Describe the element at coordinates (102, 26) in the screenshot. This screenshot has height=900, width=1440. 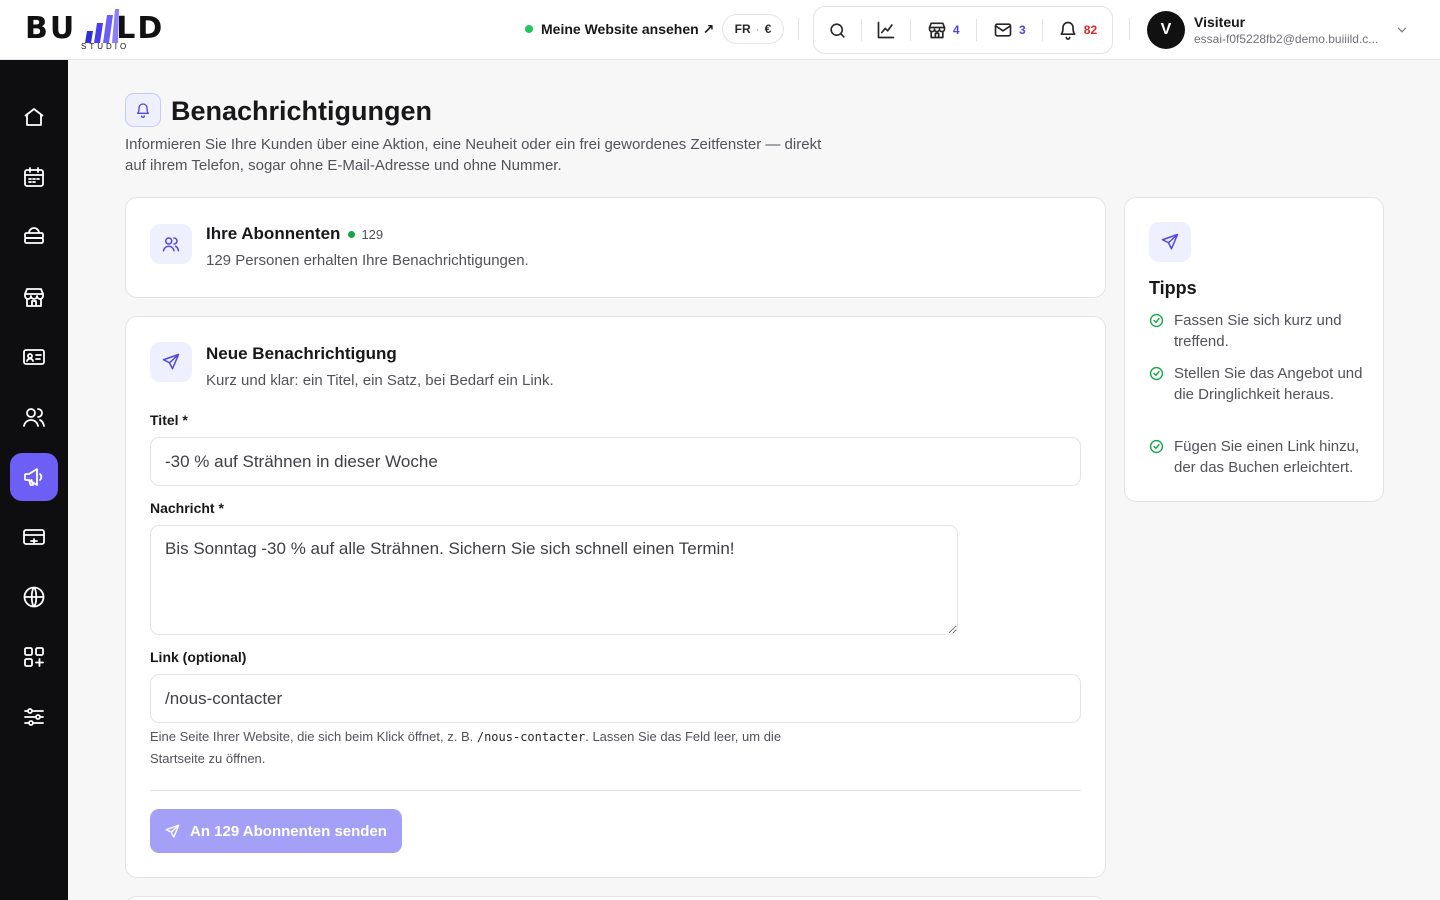
I see `logo-bars-icon` at that location.